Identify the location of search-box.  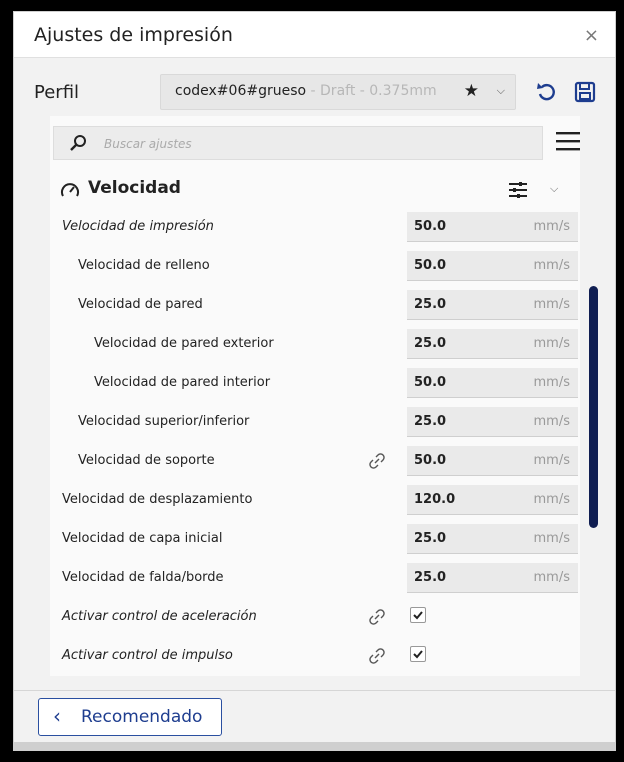
(298, 143).